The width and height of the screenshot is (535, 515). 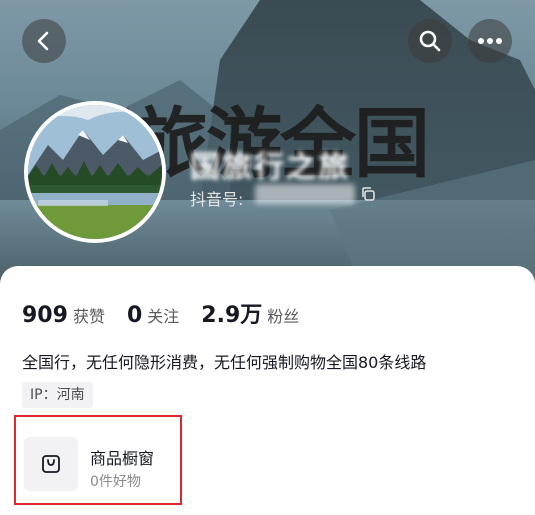 I want to click on more-icon, so click(x=490, y=41).